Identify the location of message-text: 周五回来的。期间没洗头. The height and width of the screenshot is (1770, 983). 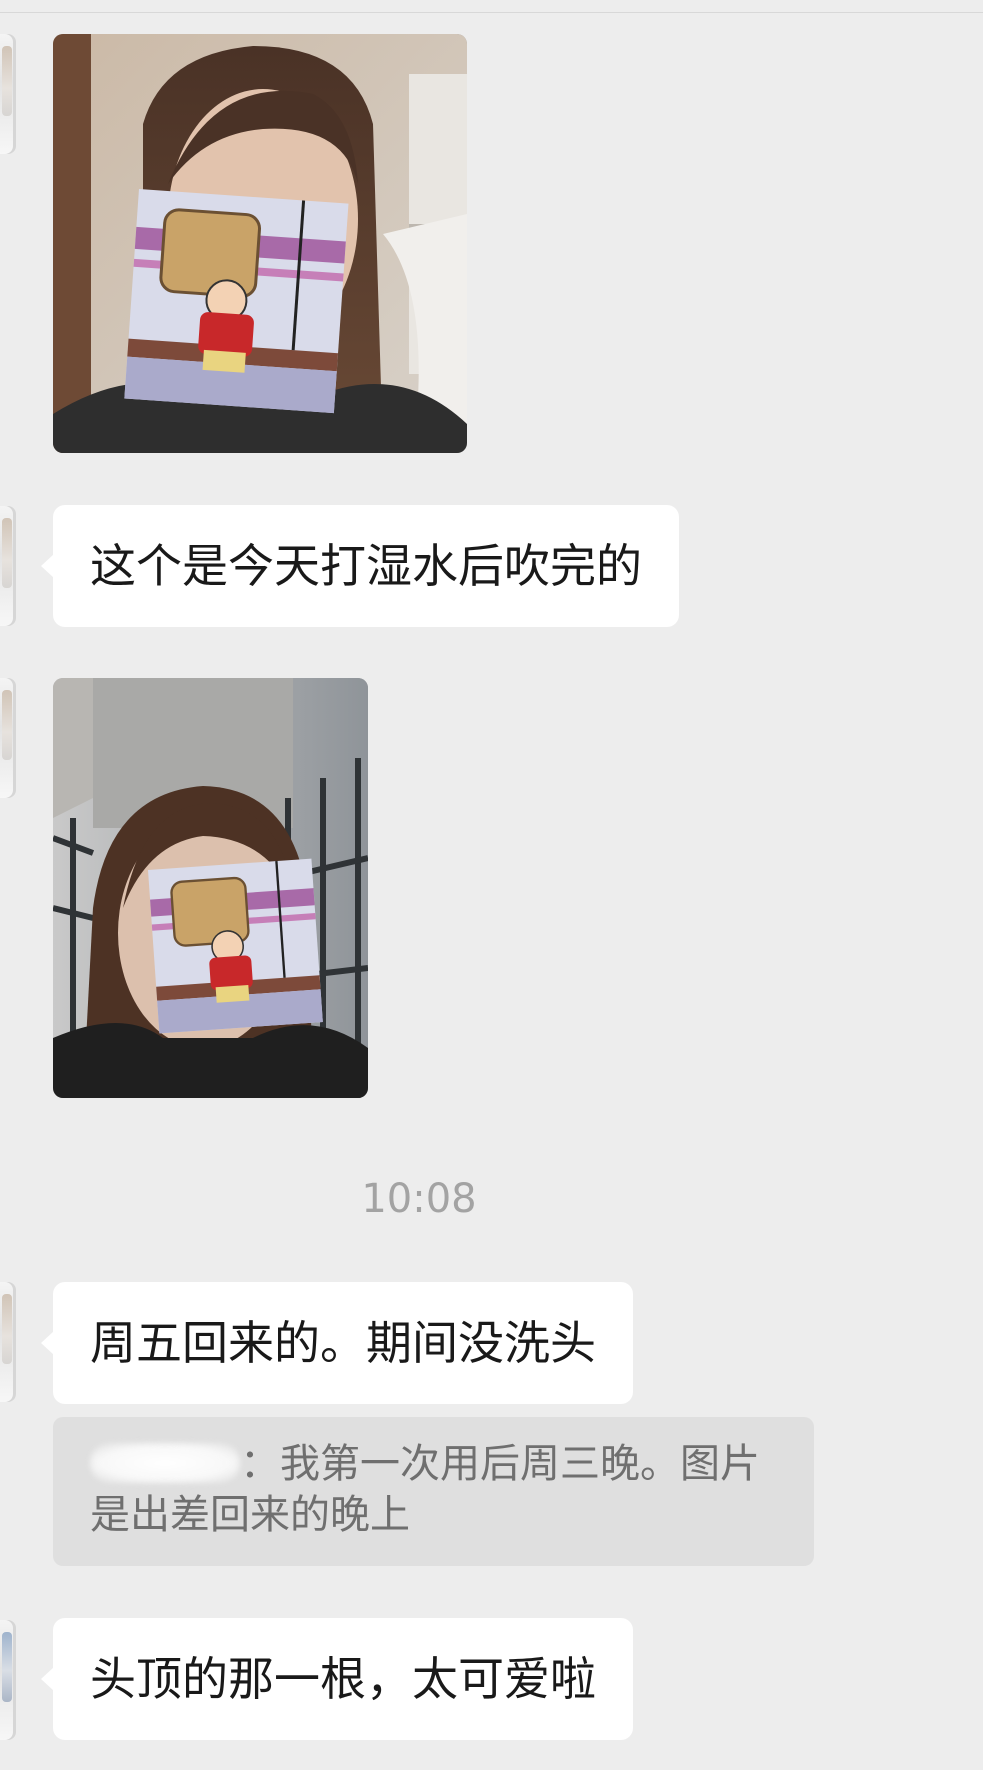
(343, 1343).